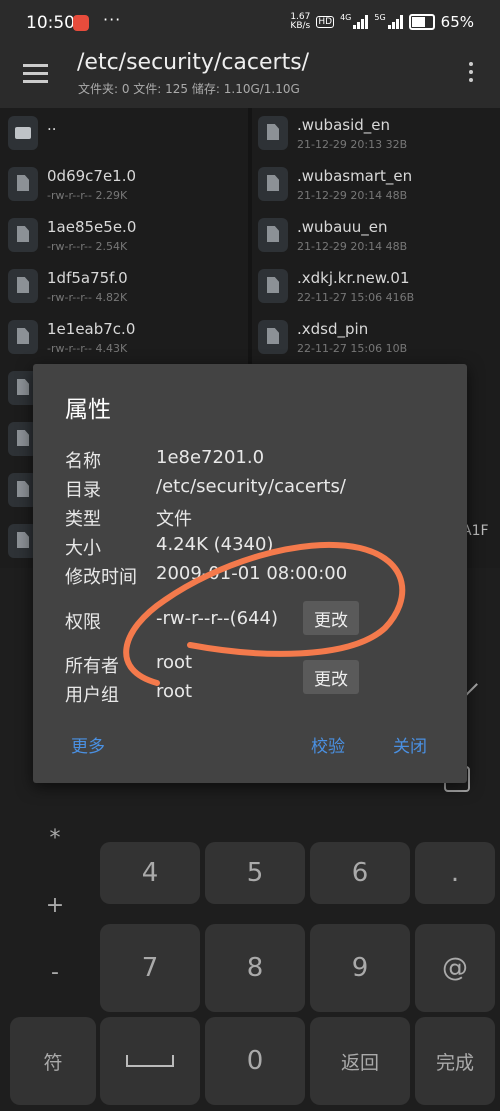 This screenshot has width=500, height=1111. Describe the element at coordinates (376, 286) in the screenshot. I see `file-row: .xdkj.kr.new.01 22-11-27 15:06 416B` at that location.